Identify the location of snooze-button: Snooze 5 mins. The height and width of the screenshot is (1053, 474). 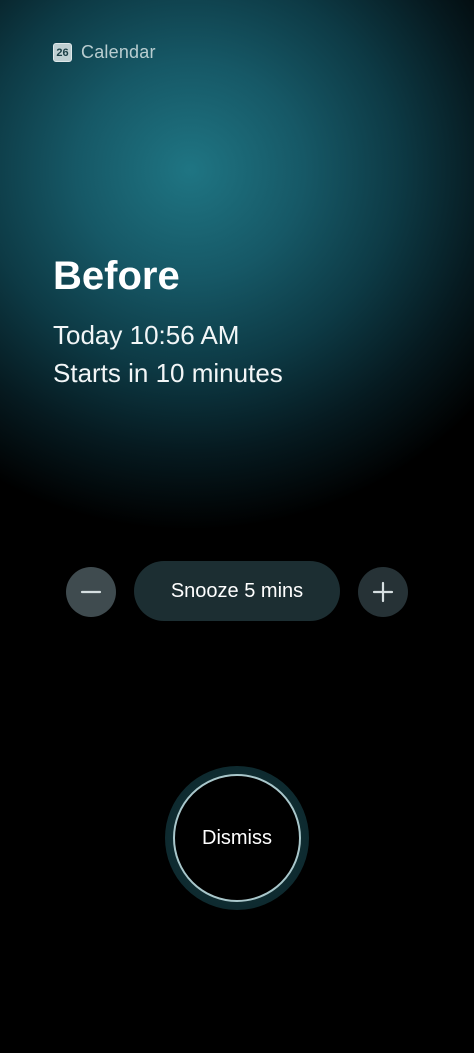
(237, 591).